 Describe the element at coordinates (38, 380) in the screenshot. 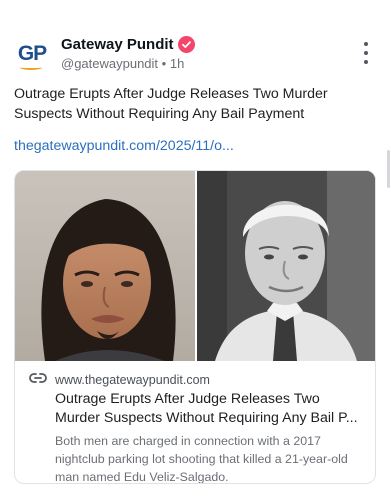

I see `link-icon` at that location.